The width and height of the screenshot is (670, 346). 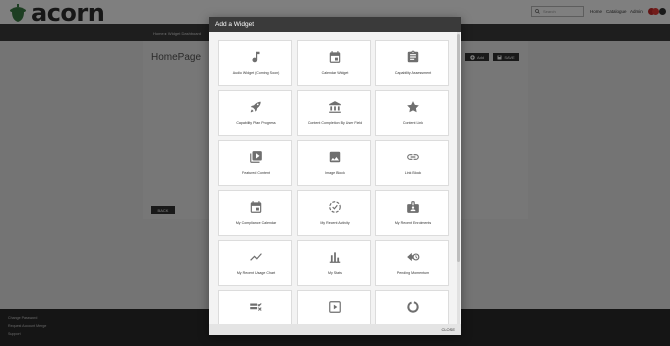 What do you see at coordinates (235, 24) in the screenshot?
I see `modal-title: Add a Widget` at bounding box center [235, 24].